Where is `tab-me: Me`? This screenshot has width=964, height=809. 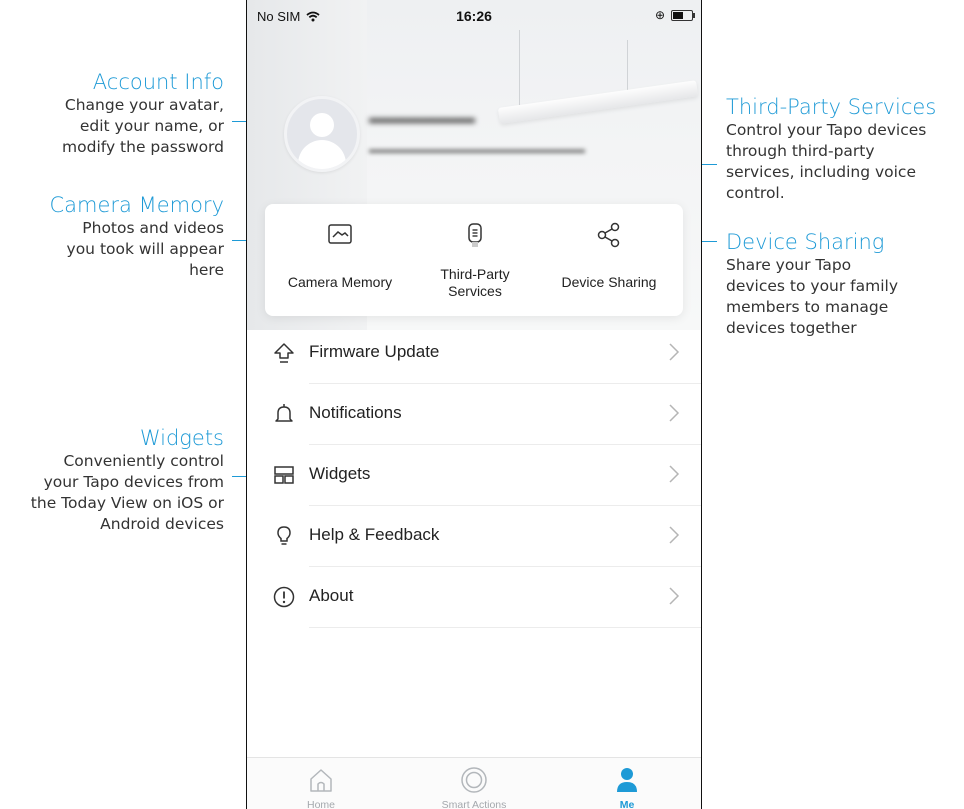 tab-me: Me is located at coordinates (627, 783).